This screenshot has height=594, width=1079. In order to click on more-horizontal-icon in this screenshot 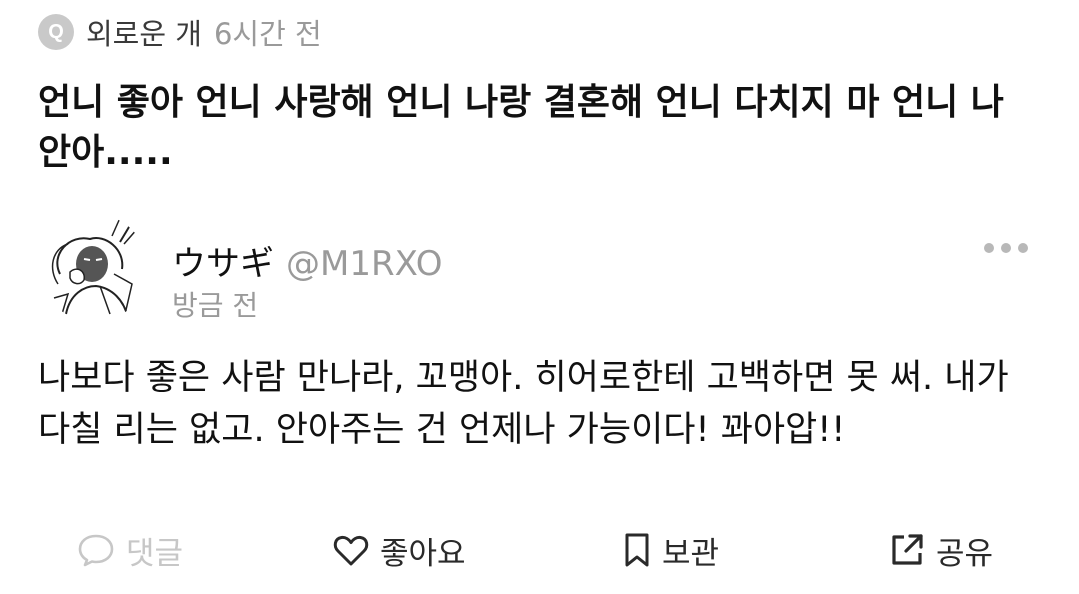, I will do `click(989, 248)`.